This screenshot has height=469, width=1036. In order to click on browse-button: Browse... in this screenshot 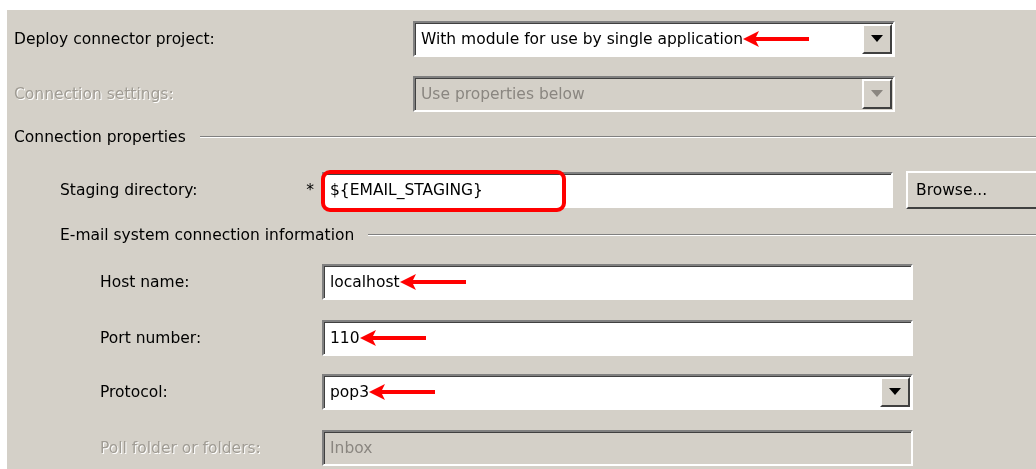, I will do `click(971, 189)`.